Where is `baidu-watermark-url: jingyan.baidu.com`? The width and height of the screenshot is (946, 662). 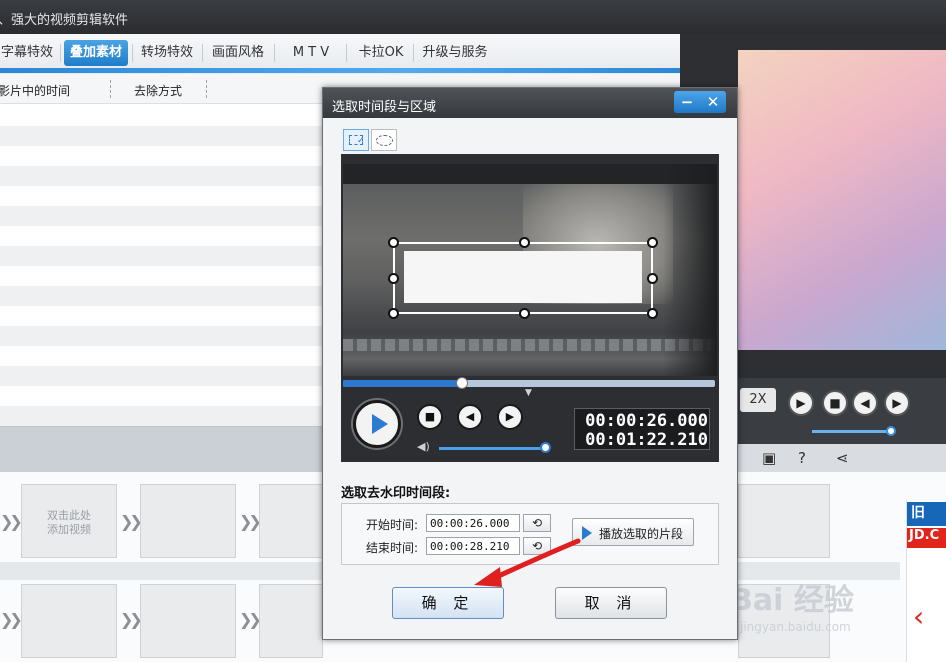
baidu-watermark-url: jingyan.baidu.com is located at coordinates (795, 627).